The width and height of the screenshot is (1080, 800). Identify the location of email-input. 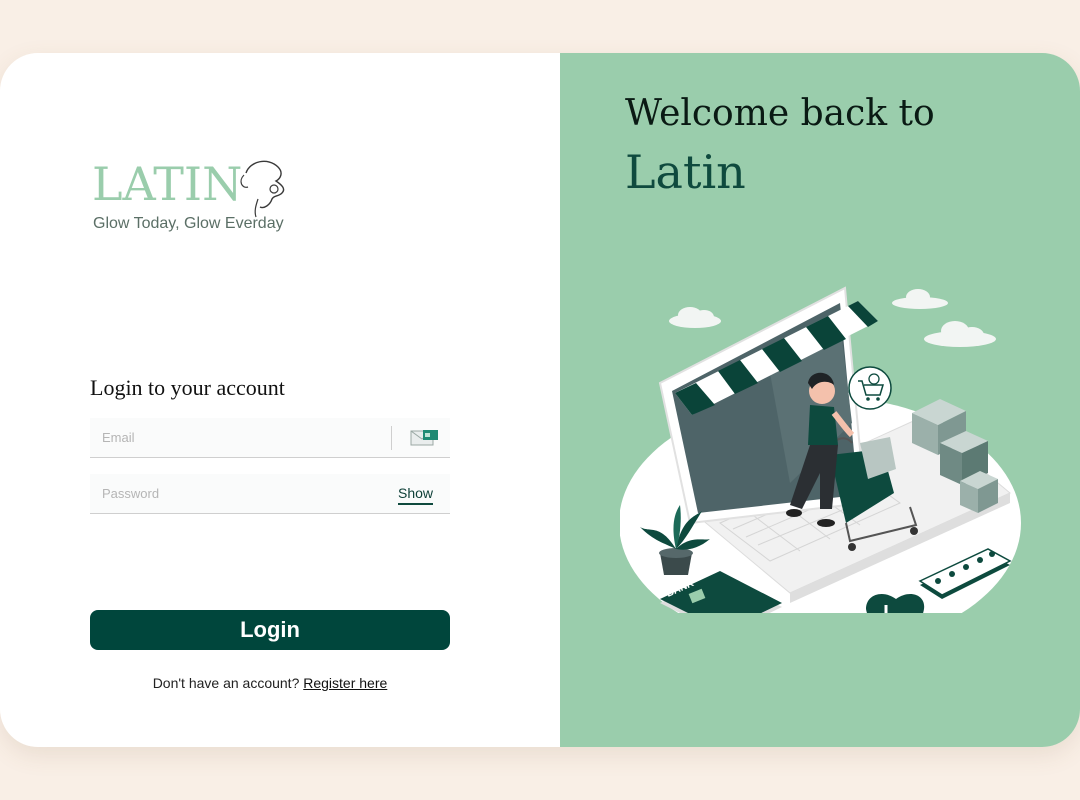
(247, 437).